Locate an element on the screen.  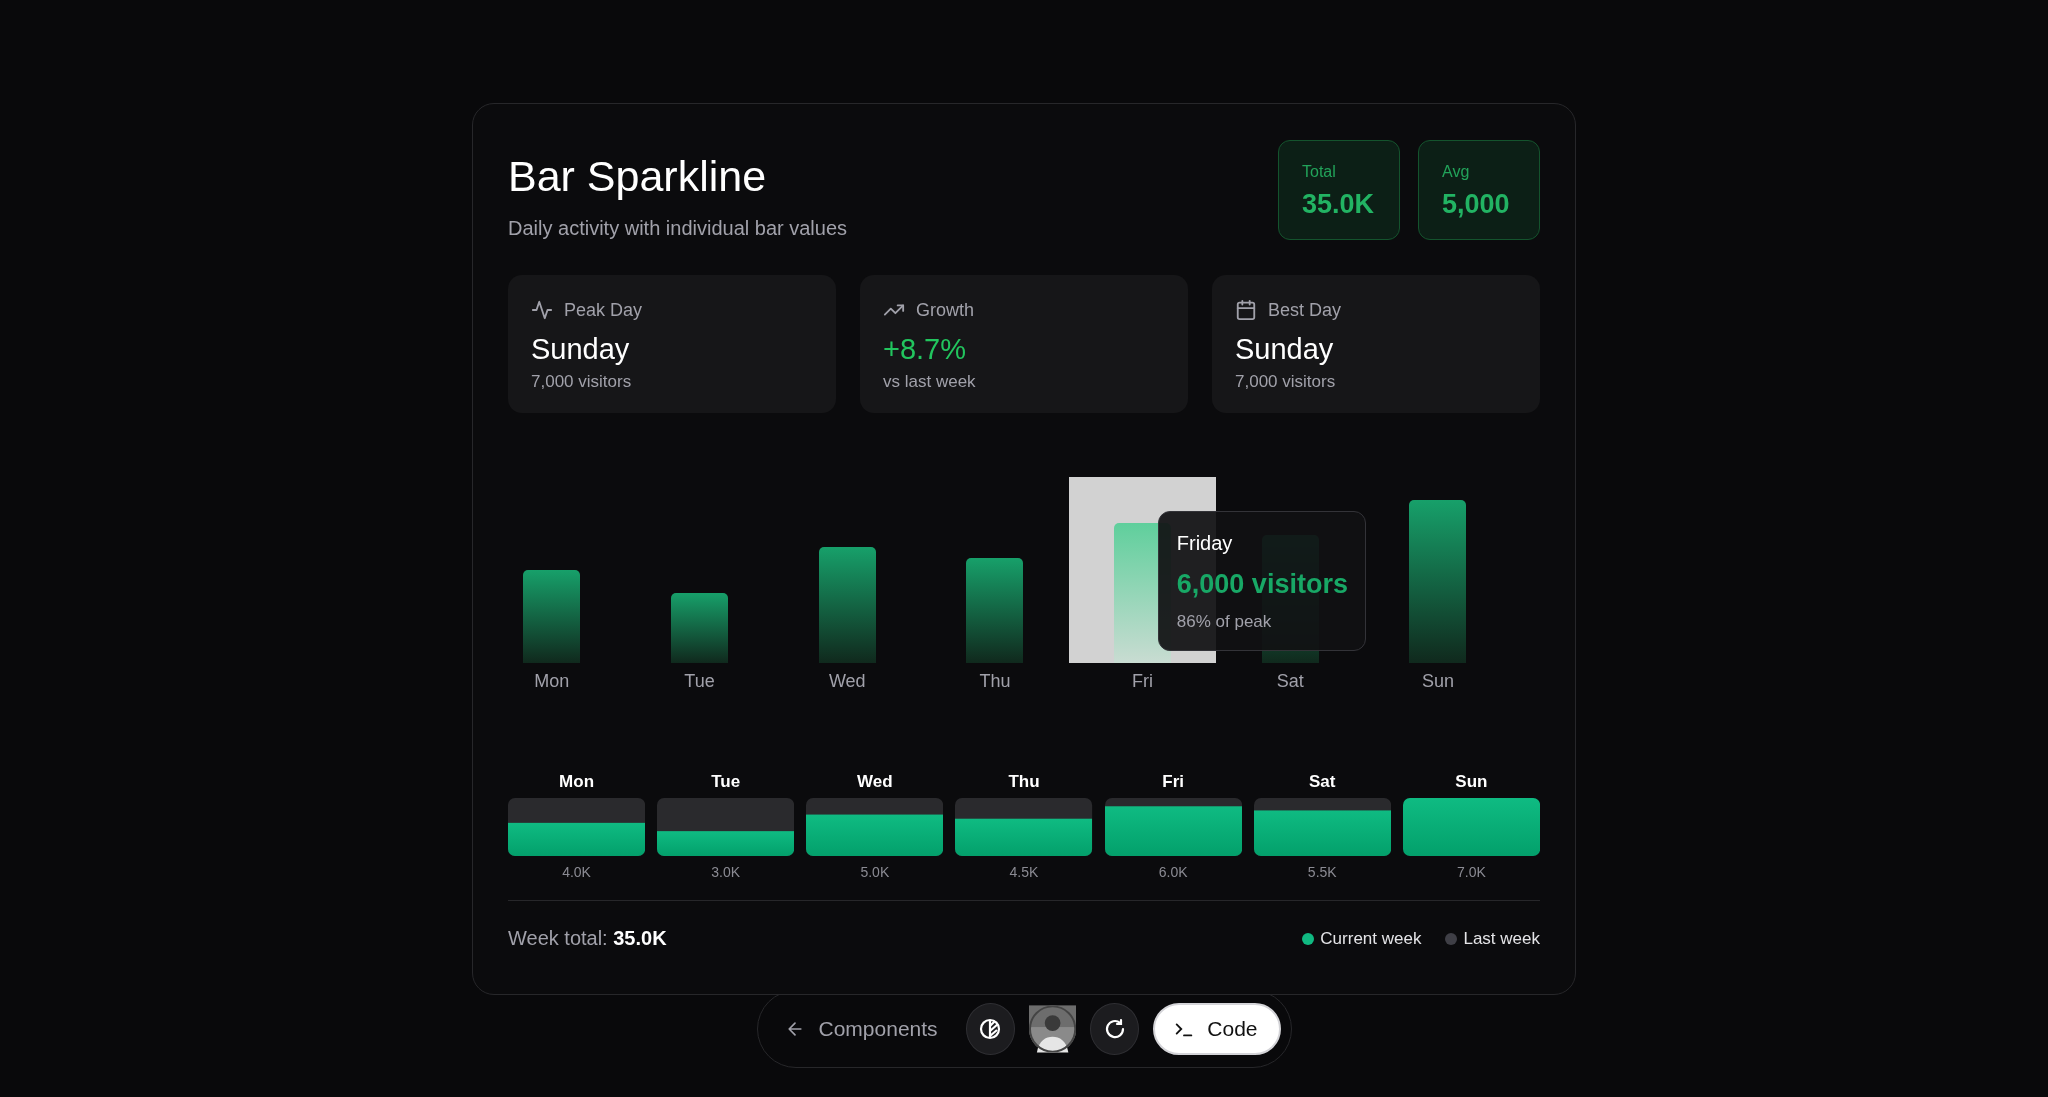
value-label: 7.0K is located at coordinates (1471, 872).